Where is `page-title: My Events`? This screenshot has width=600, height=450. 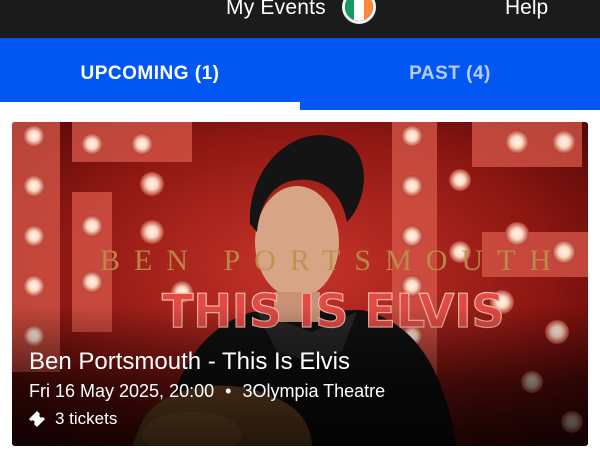 page-title: My Events is located at coordinates (276, 9).